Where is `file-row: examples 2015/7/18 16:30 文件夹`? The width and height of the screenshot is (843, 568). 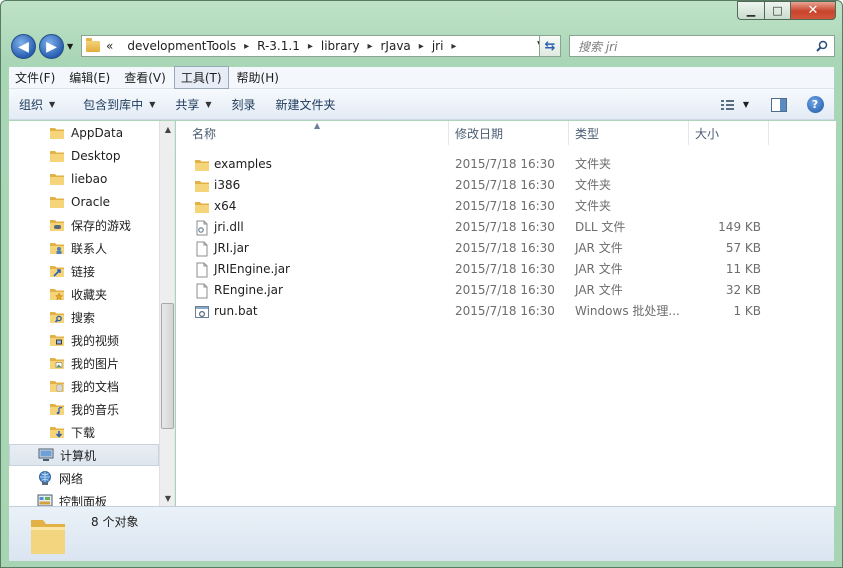 file-row: examples 2015/7/18 16:30 文件夹 is located at coordinates (481, 164).